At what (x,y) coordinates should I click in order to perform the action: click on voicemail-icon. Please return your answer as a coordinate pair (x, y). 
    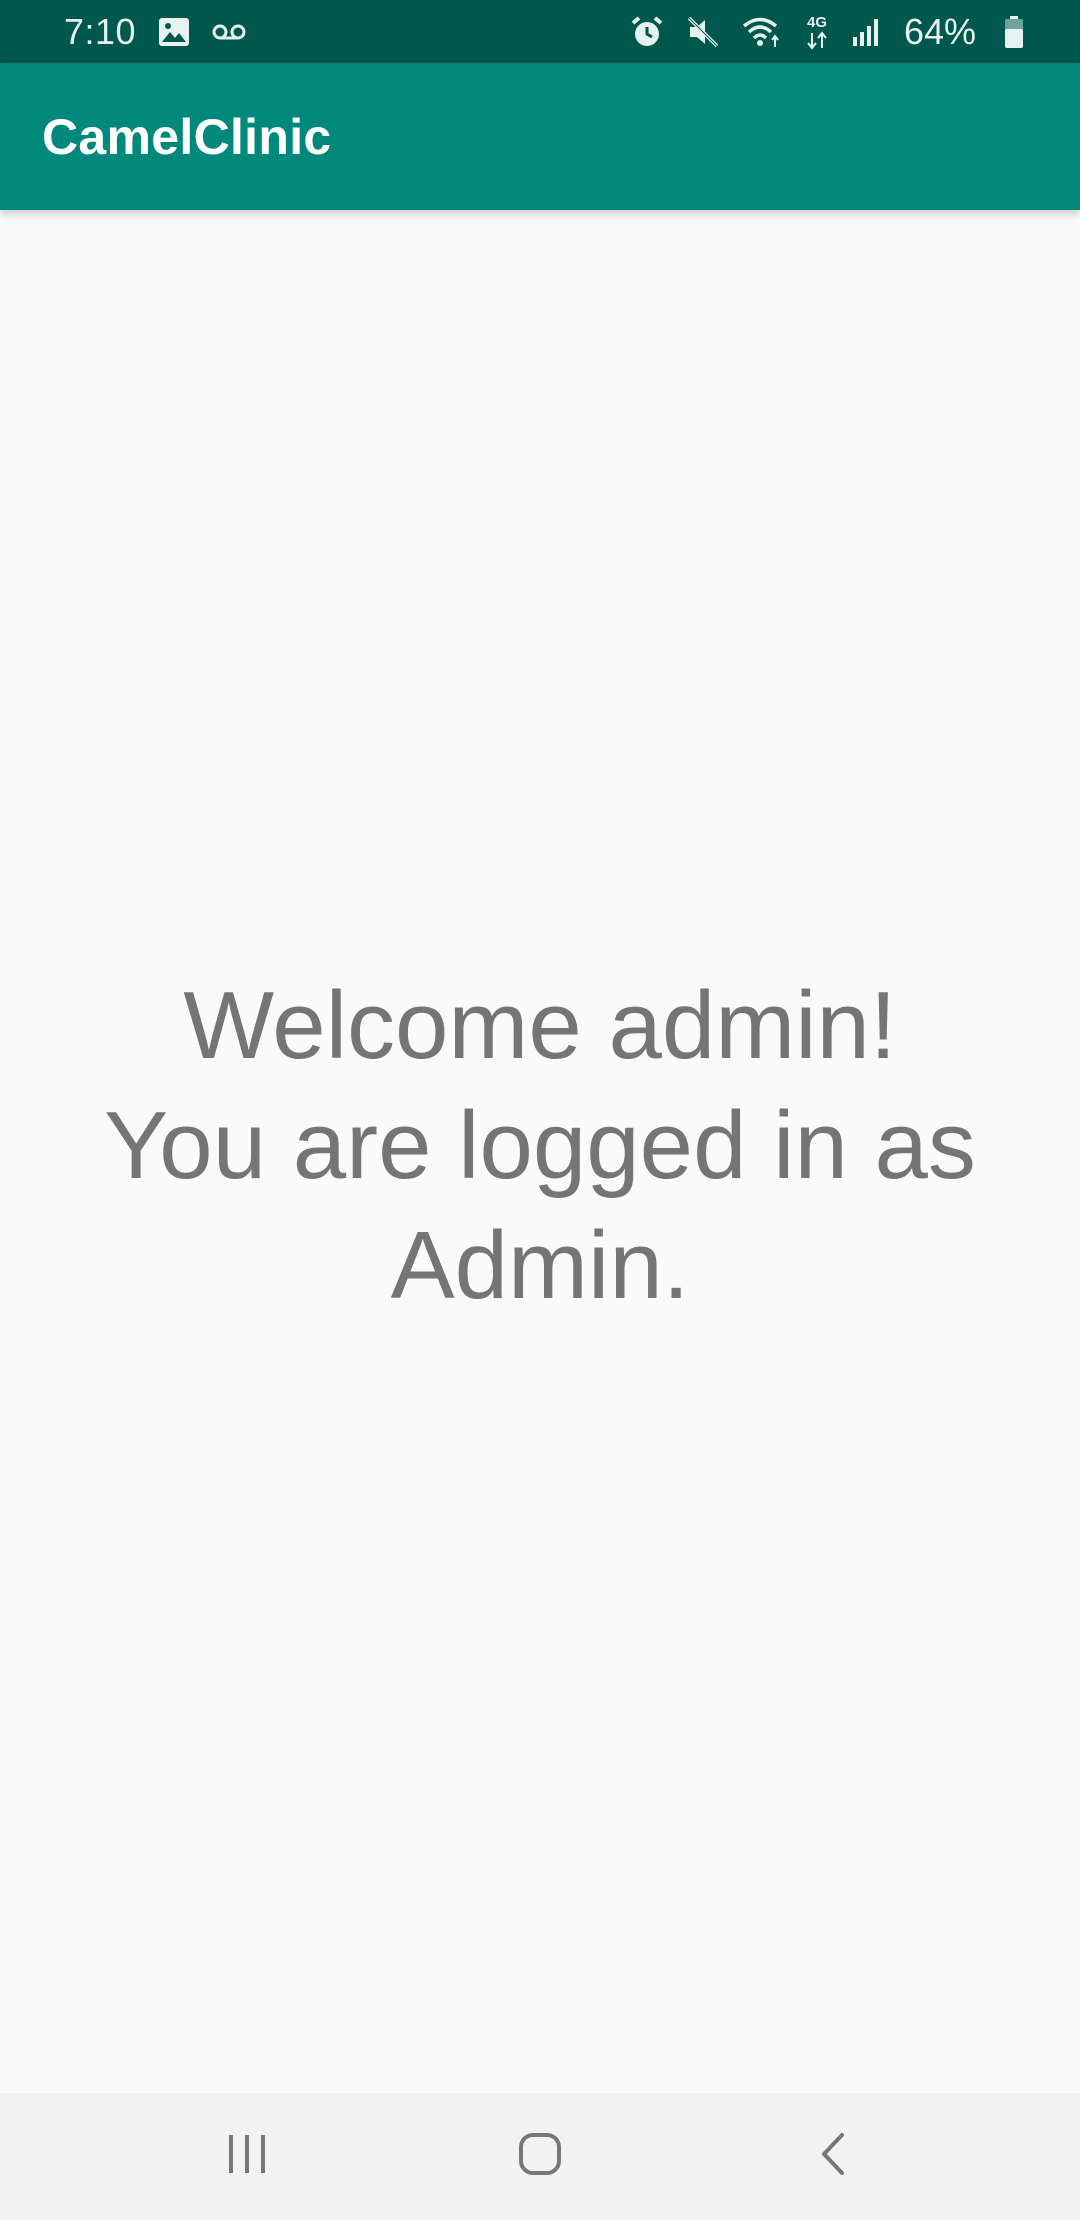
    Looking at the image, I should click on (229, 32).